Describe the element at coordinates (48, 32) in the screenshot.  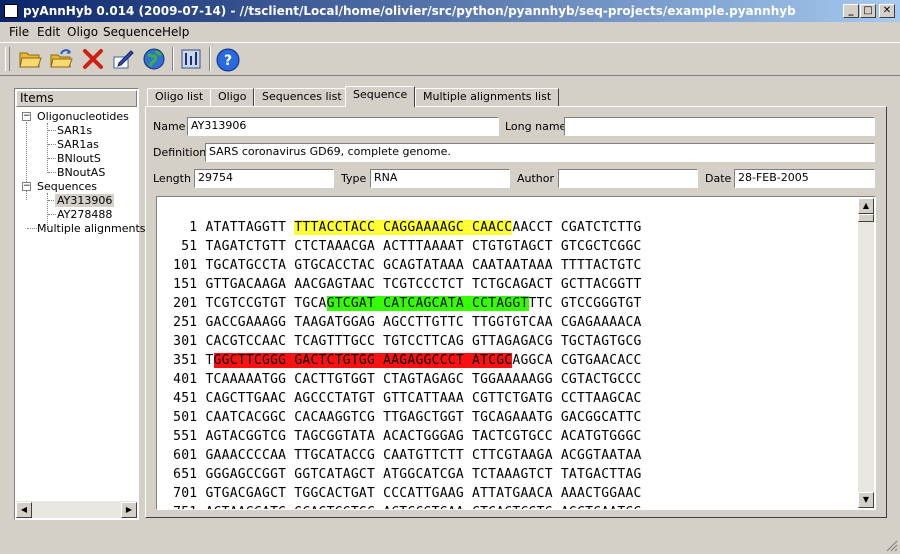
I see `menu-edit: Edit` at that location.